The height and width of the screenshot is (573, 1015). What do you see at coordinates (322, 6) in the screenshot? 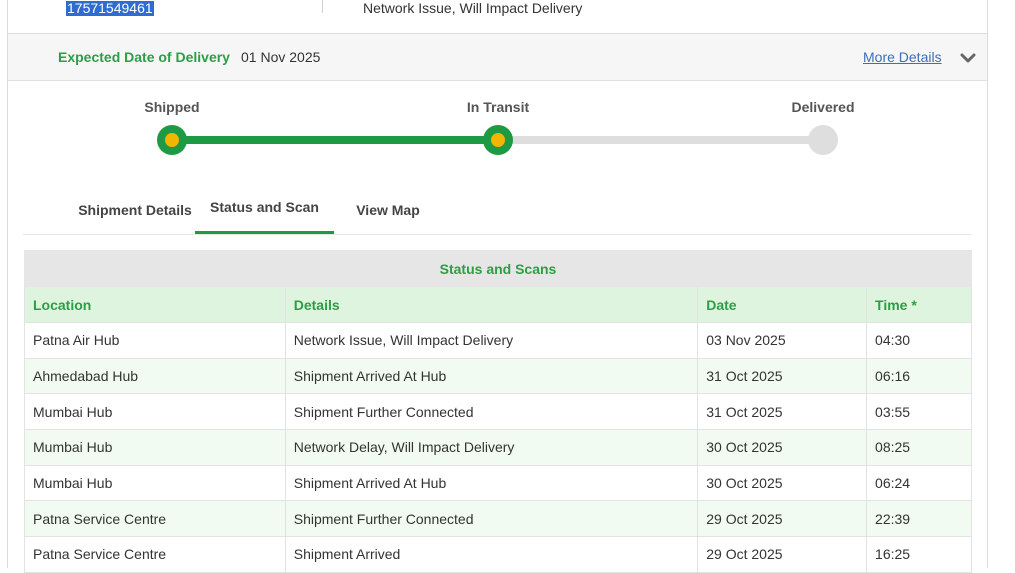
I see `column-divider` at bounding box center [322, 6].